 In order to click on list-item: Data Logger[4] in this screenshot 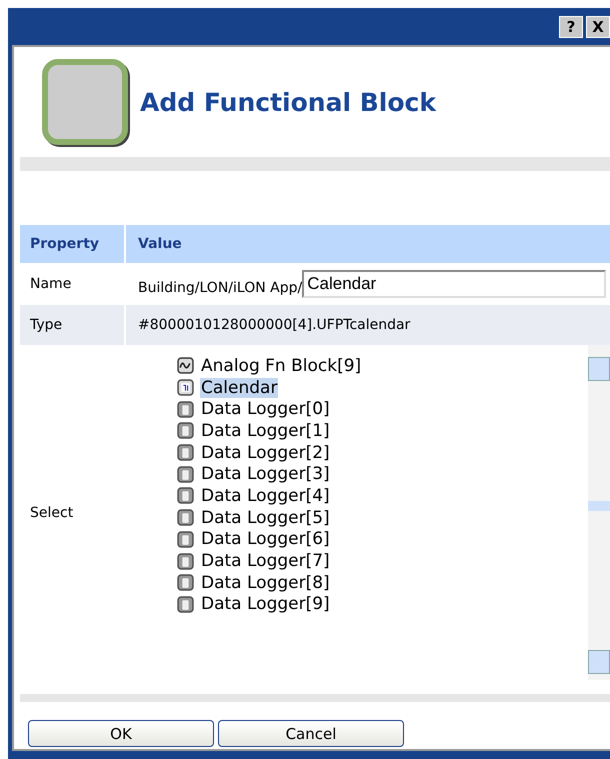, I will do `click(265, 496)`.